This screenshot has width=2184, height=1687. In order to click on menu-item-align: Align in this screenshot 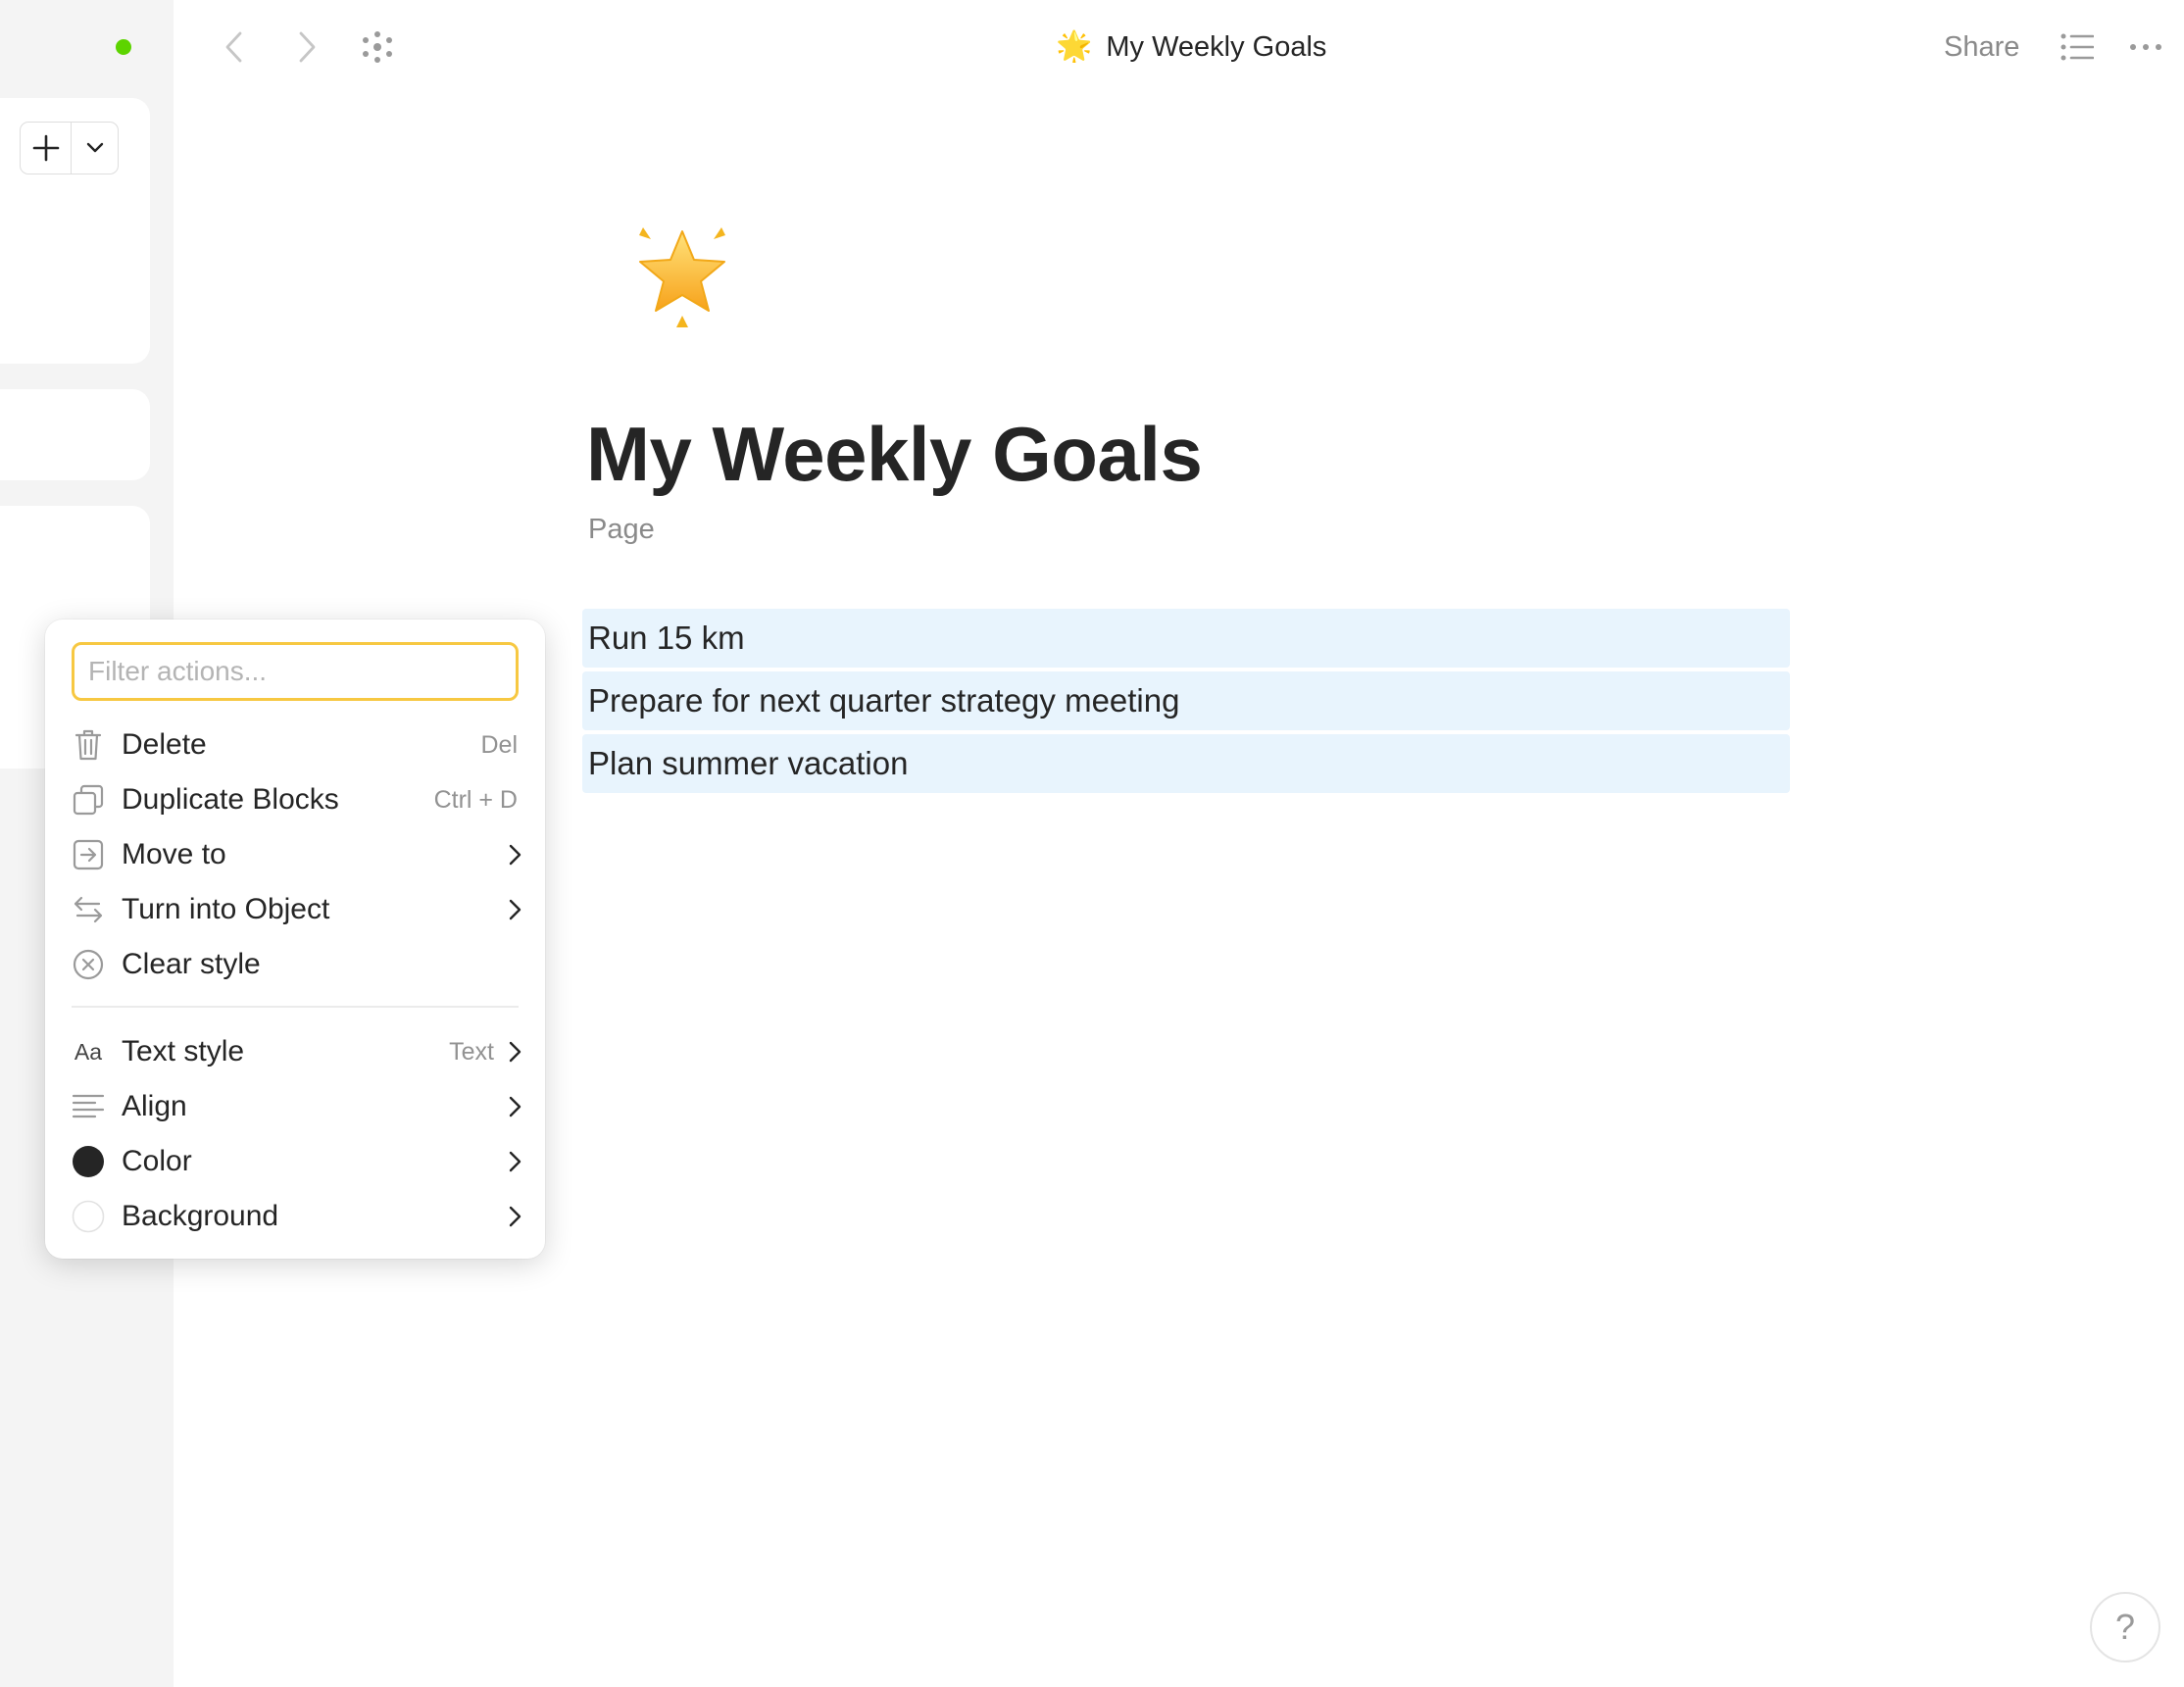, I will do `click(296, 1106)`.